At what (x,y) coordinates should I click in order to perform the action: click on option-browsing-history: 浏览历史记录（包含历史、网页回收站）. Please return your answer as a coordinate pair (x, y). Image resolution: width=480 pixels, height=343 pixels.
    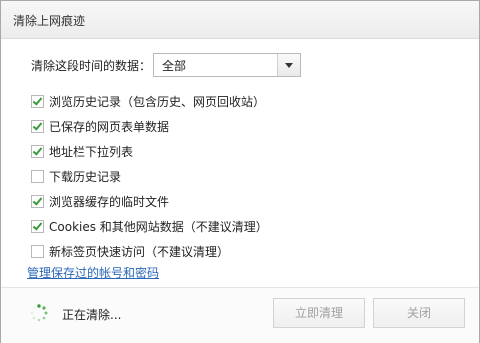
    Looking at the image, I should click on (231, 104).